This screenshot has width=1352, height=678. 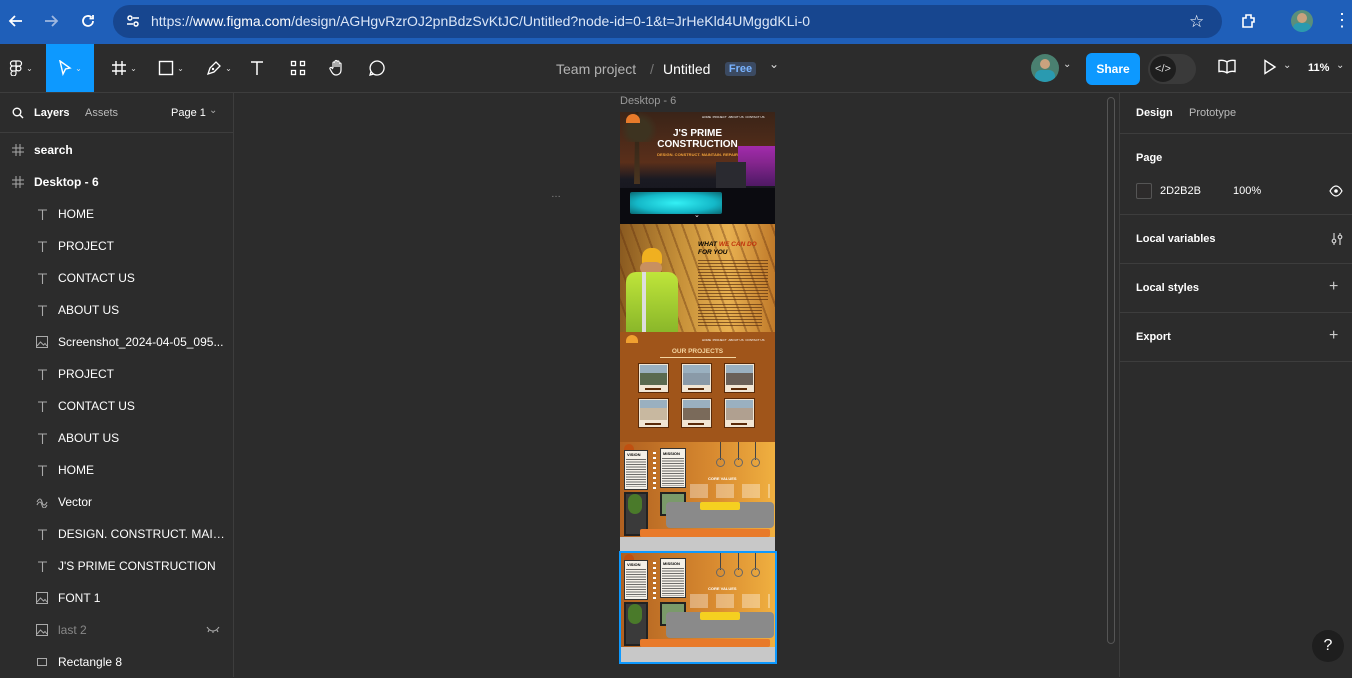 What do you see at coordinates (101, 113) in the screenshot?
I see `tab-assets: Assets` at bounding box center [101, 113].